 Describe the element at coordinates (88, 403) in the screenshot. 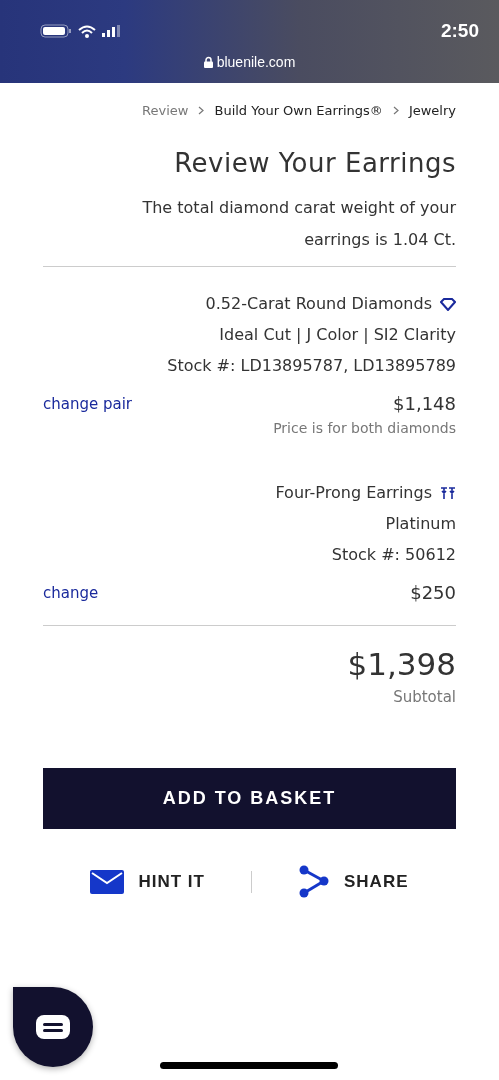

I see `change-link: change pair` at that location.